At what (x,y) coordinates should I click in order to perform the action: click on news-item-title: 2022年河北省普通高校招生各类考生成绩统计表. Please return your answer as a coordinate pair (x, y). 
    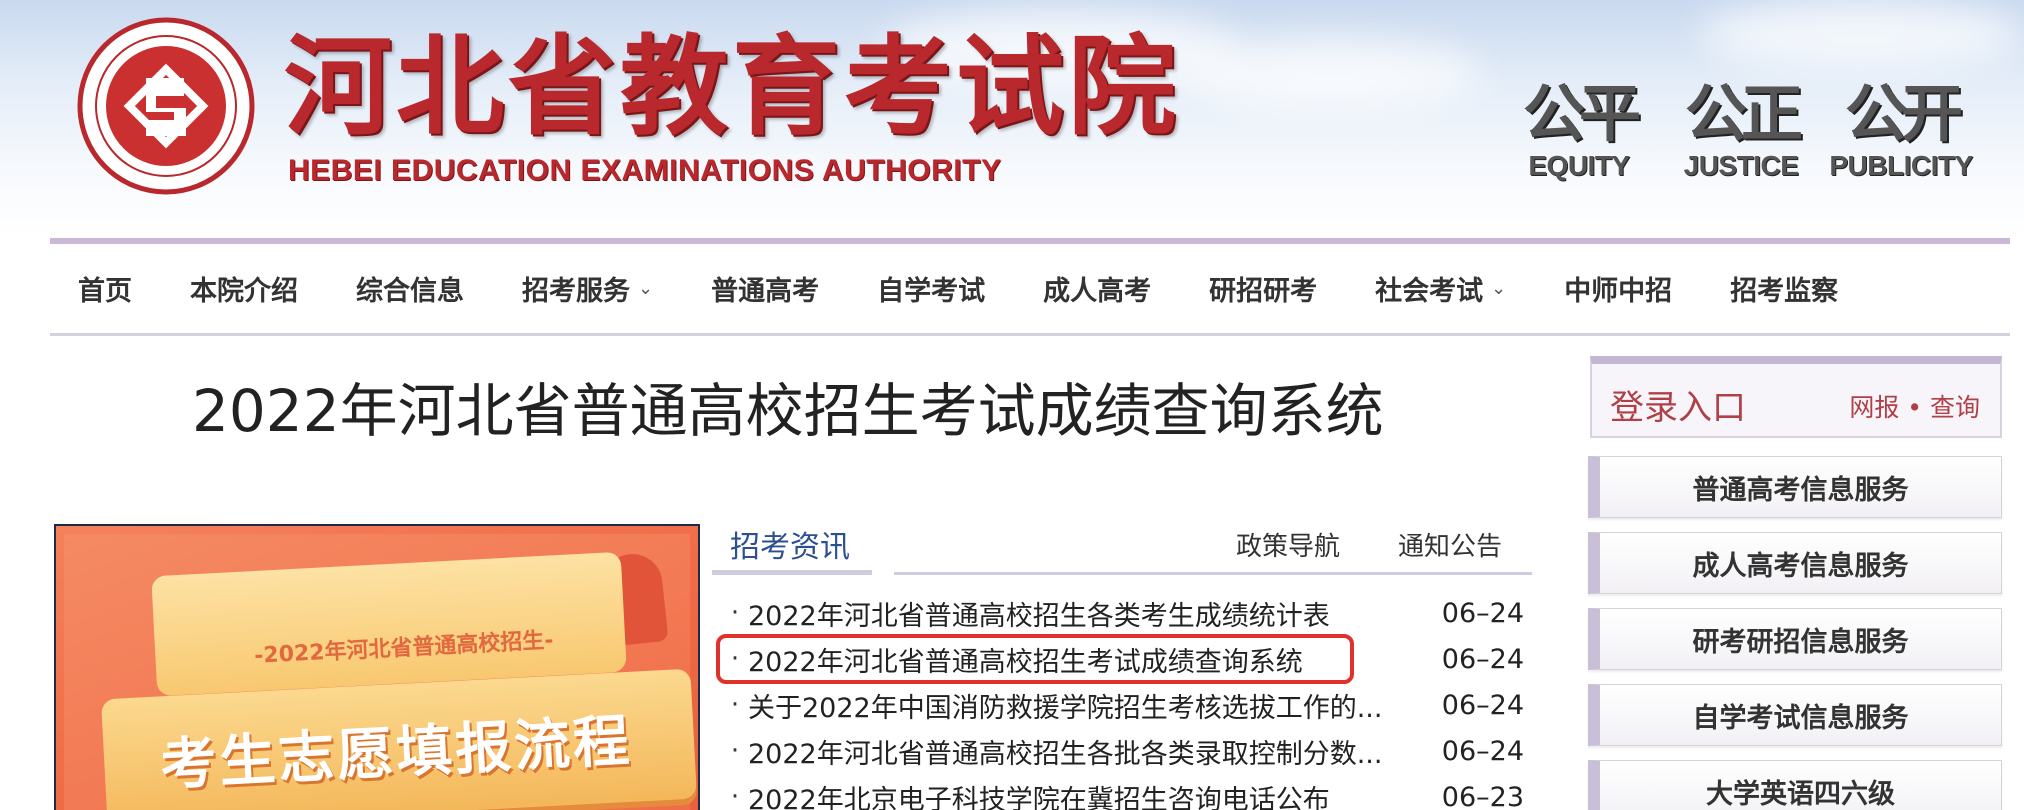
    Looking at the image, I should click on (1088, 613).